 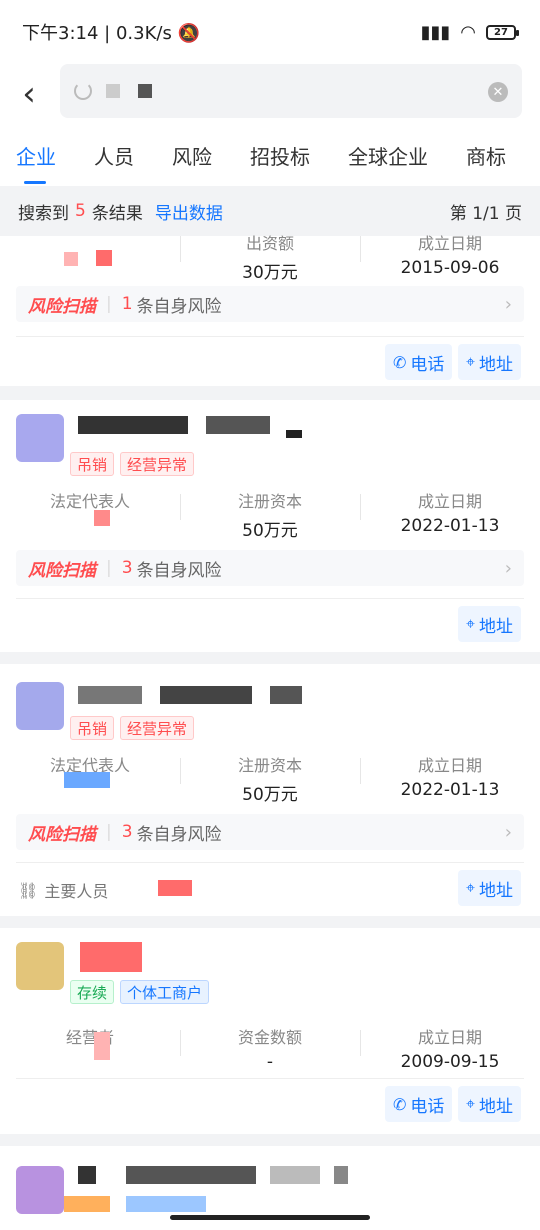 I want to click on status-time: 下午3:14, so click(x=60, y=33).